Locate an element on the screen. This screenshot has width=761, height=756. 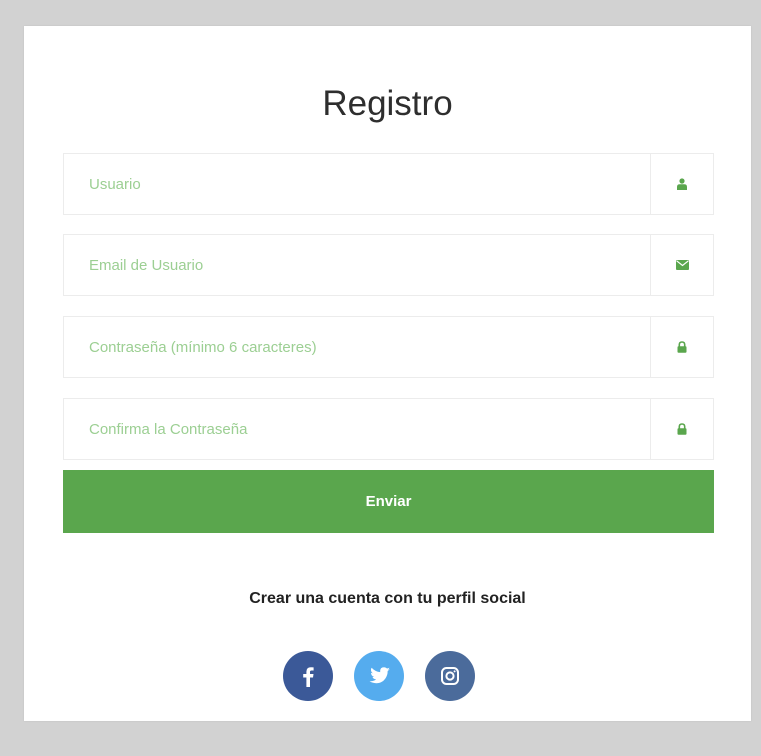
confirm-password-field-group is located at coordinates (388, 429).